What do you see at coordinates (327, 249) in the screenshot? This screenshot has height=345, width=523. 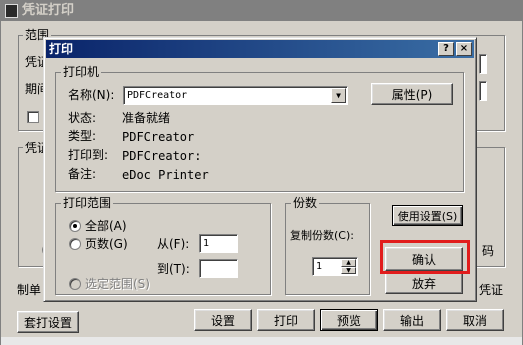 I see `copies-group` at bounding box center [327, 249].